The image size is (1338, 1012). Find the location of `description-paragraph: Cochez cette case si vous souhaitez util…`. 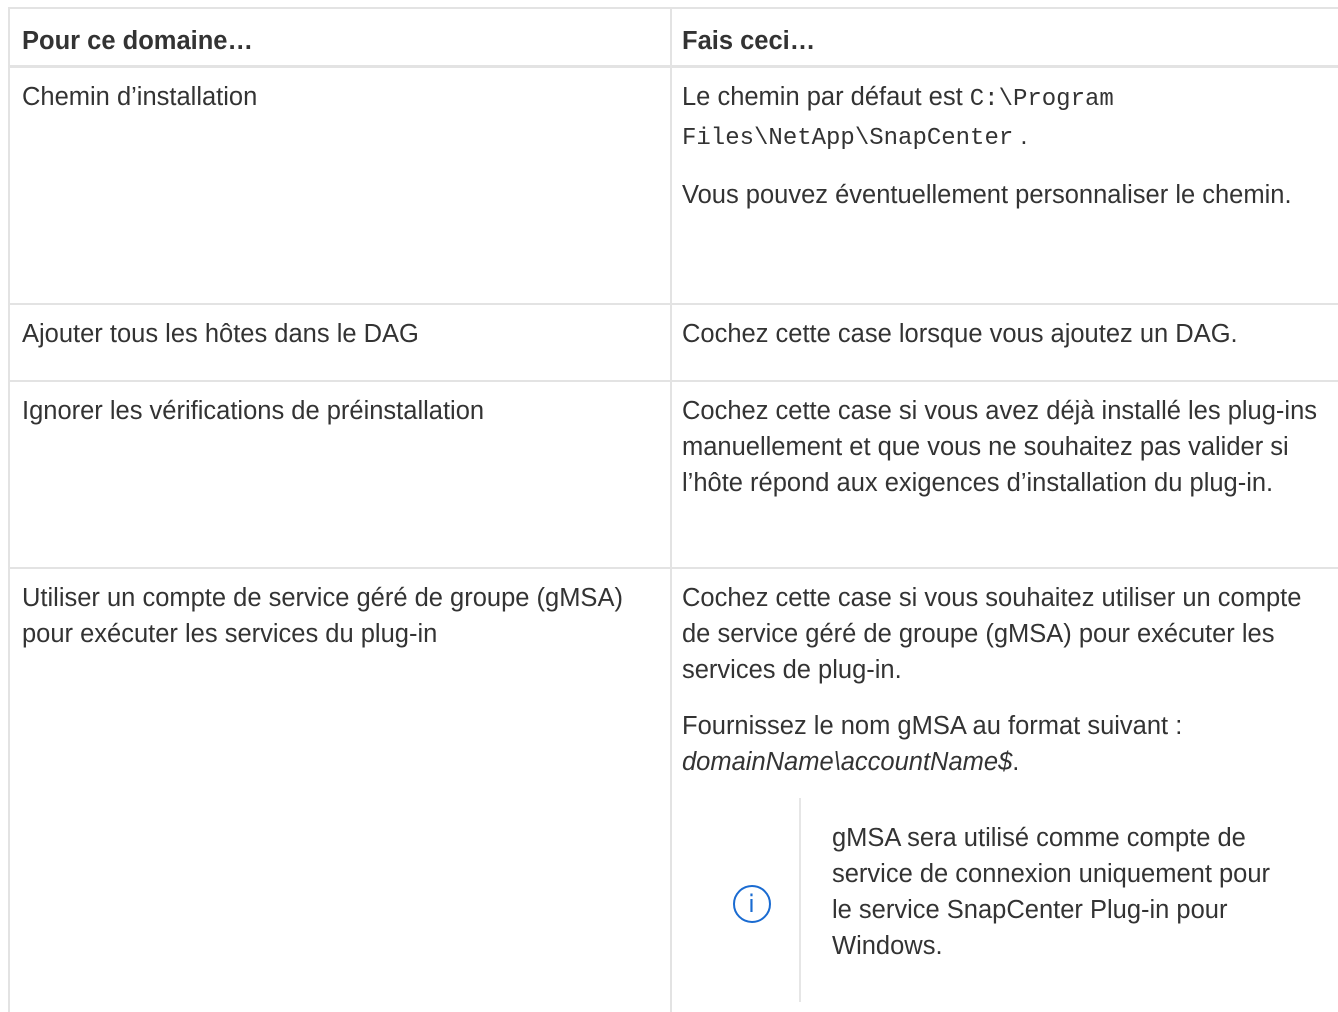

description-paragraph: Cochez cette case si vous souhaitez util… is located at coordinates (992, 634).